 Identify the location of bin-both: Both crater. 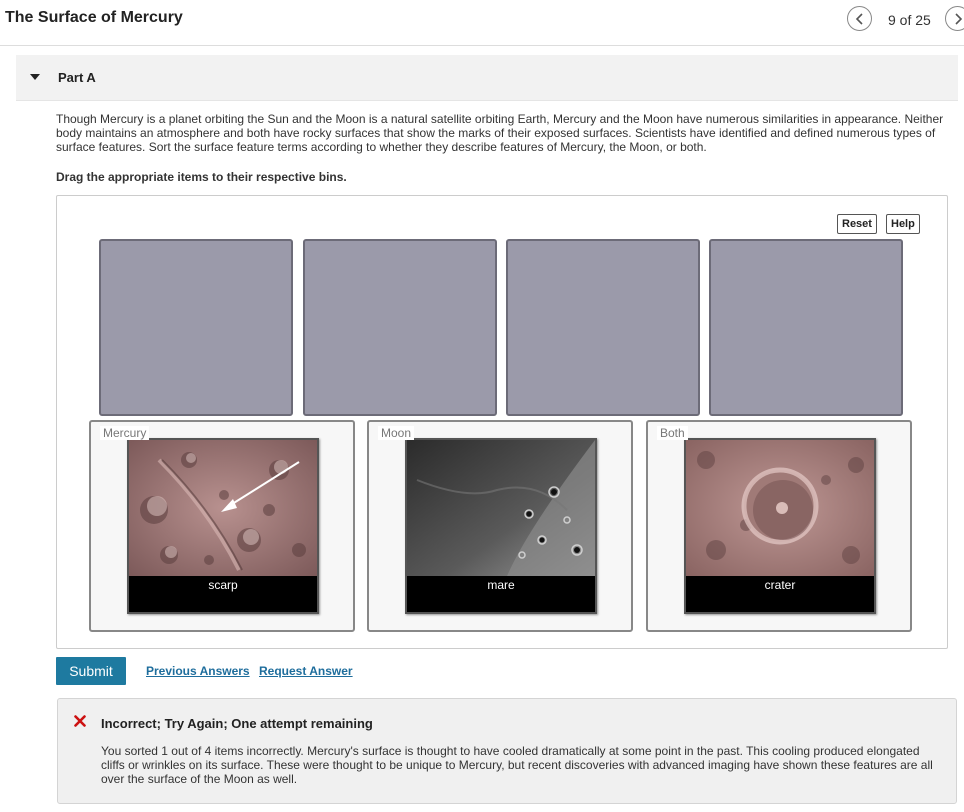
(779, 526).